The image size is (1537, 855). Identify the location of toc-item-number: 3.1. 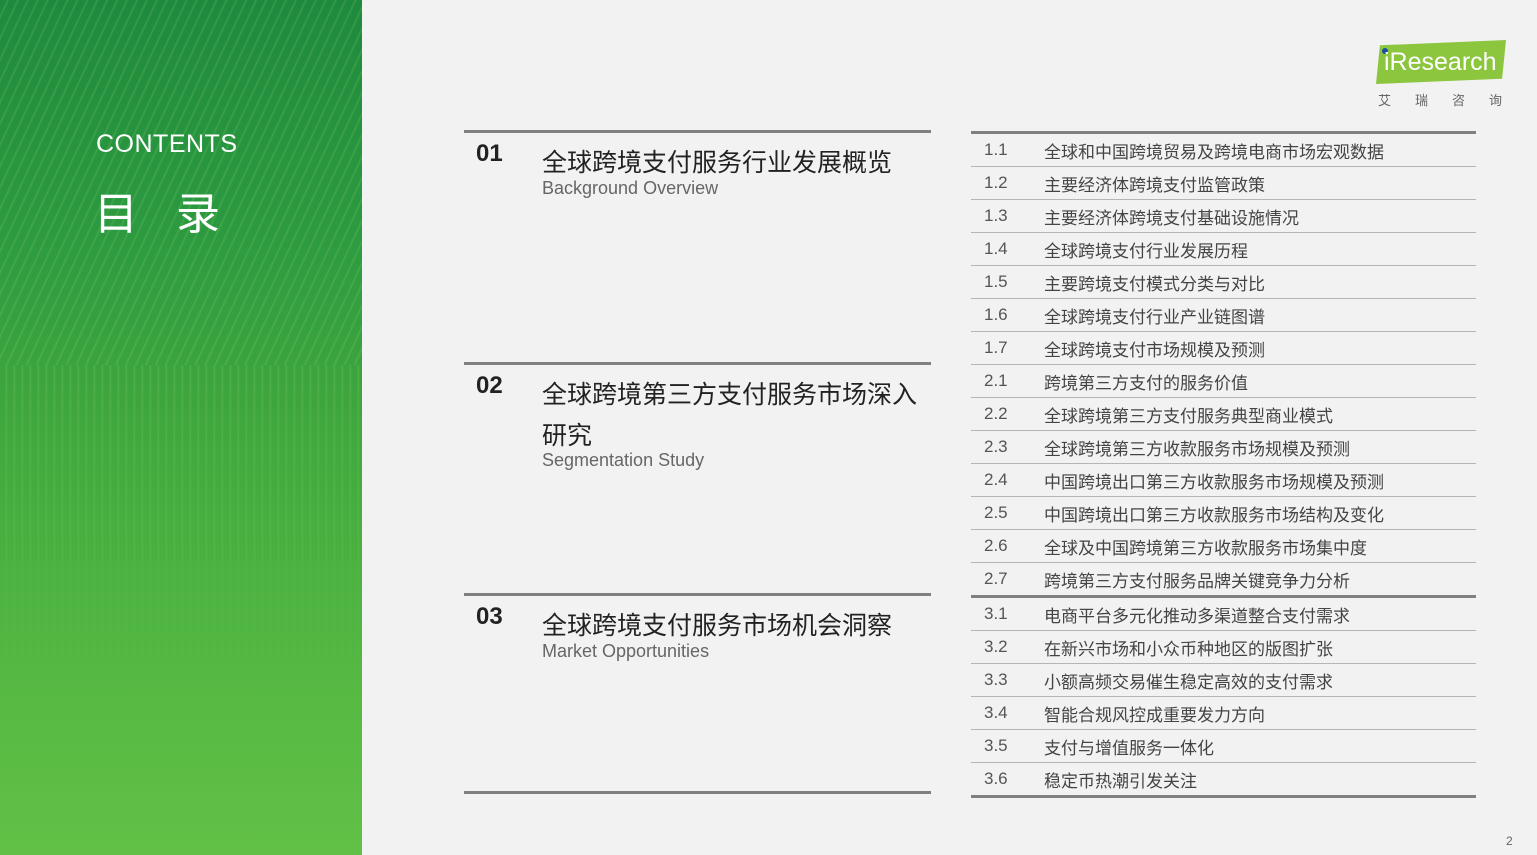
(996, 613).